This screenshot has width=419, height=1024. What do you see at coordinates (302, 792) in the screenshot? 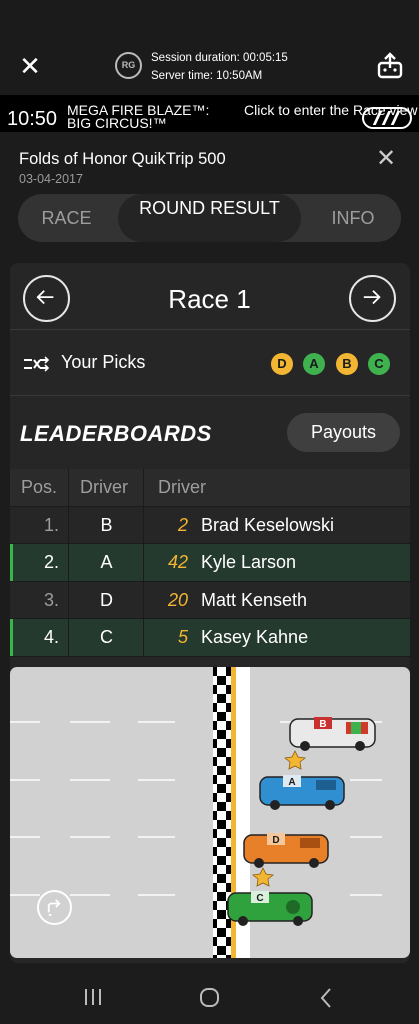
I see `car-a: A` at bounding box center [302, 792].